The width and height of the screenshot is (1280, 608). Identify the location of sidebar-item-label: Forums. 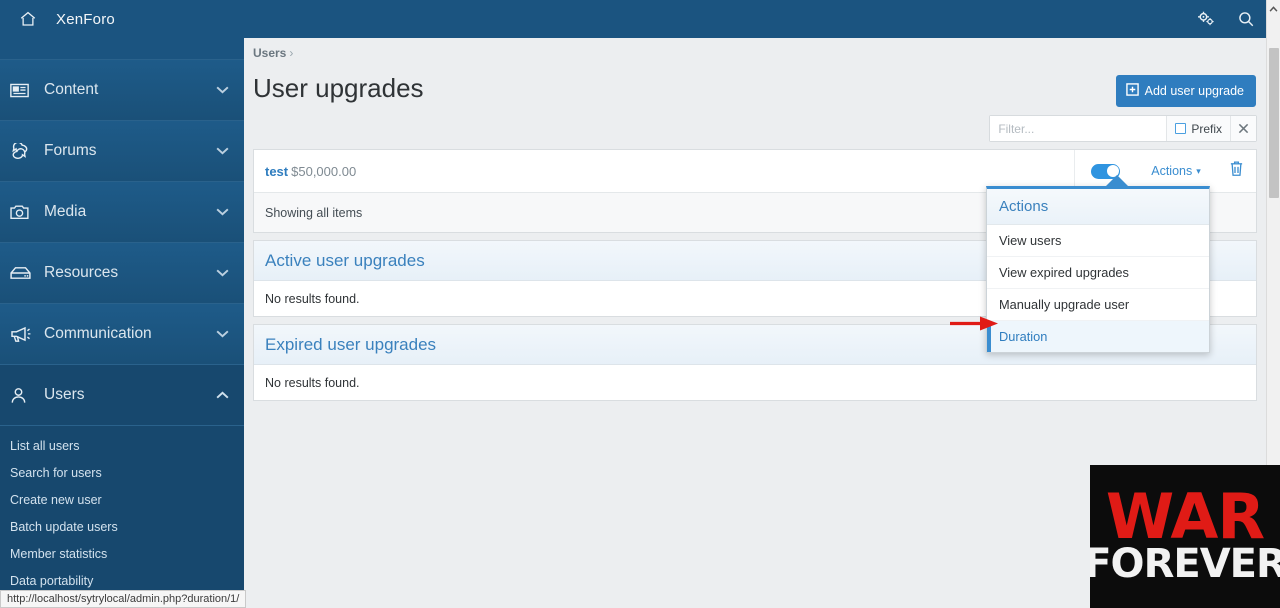
(70, 150).